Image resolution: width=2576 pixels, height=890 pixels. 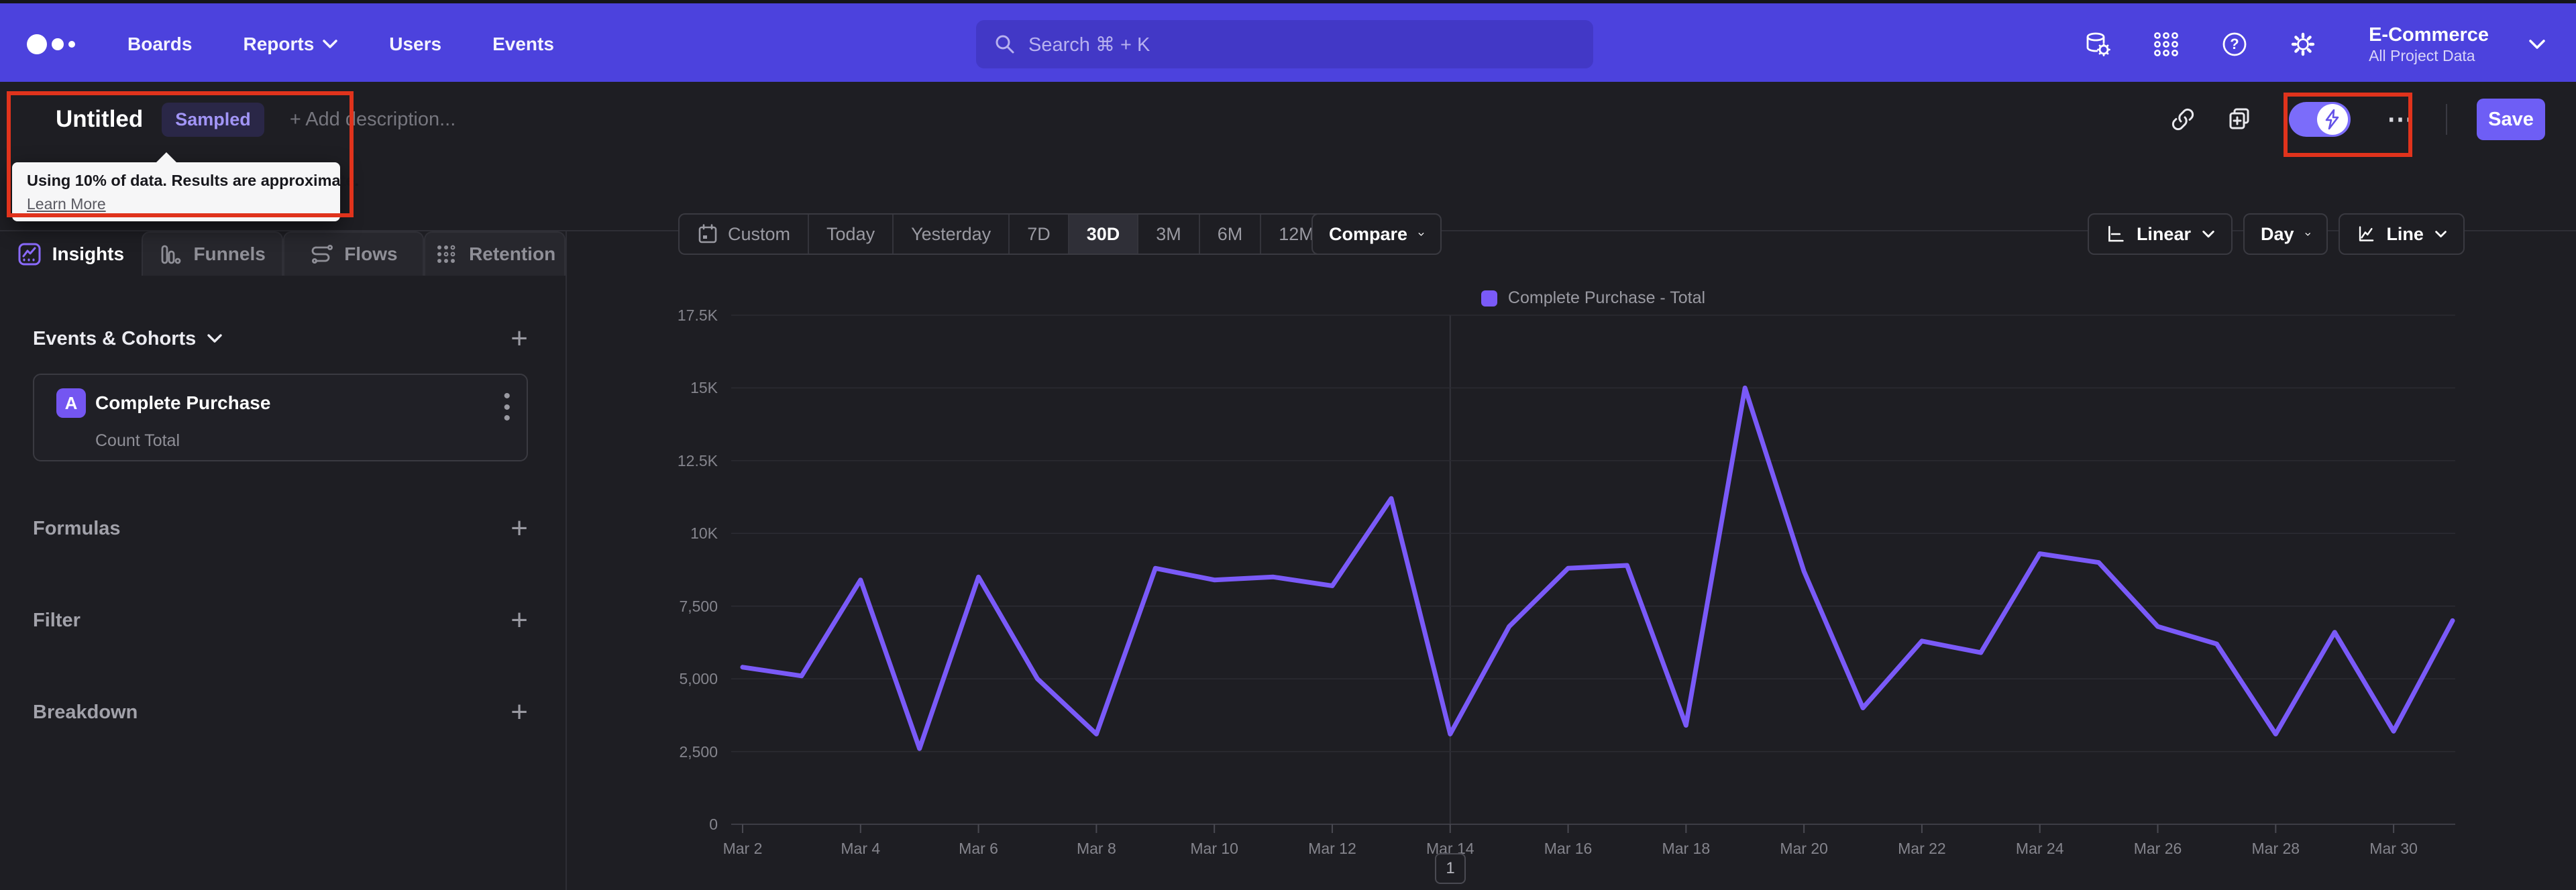 What do you see at coordinates (2157, 848) in the screenshot?
I see `x-axis-label: Mar 26` at bounding box center [2157, 848].